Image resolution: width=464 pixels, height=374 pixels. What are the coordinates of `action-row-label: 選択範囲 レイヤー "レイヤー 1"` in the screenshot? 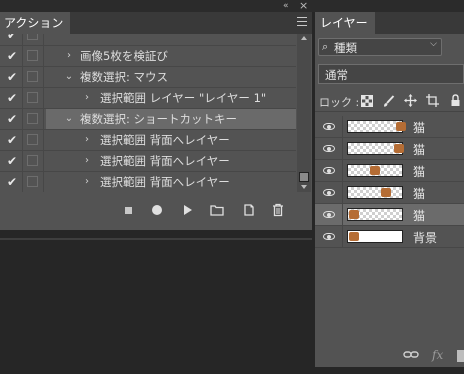 It's located at (183, 98).